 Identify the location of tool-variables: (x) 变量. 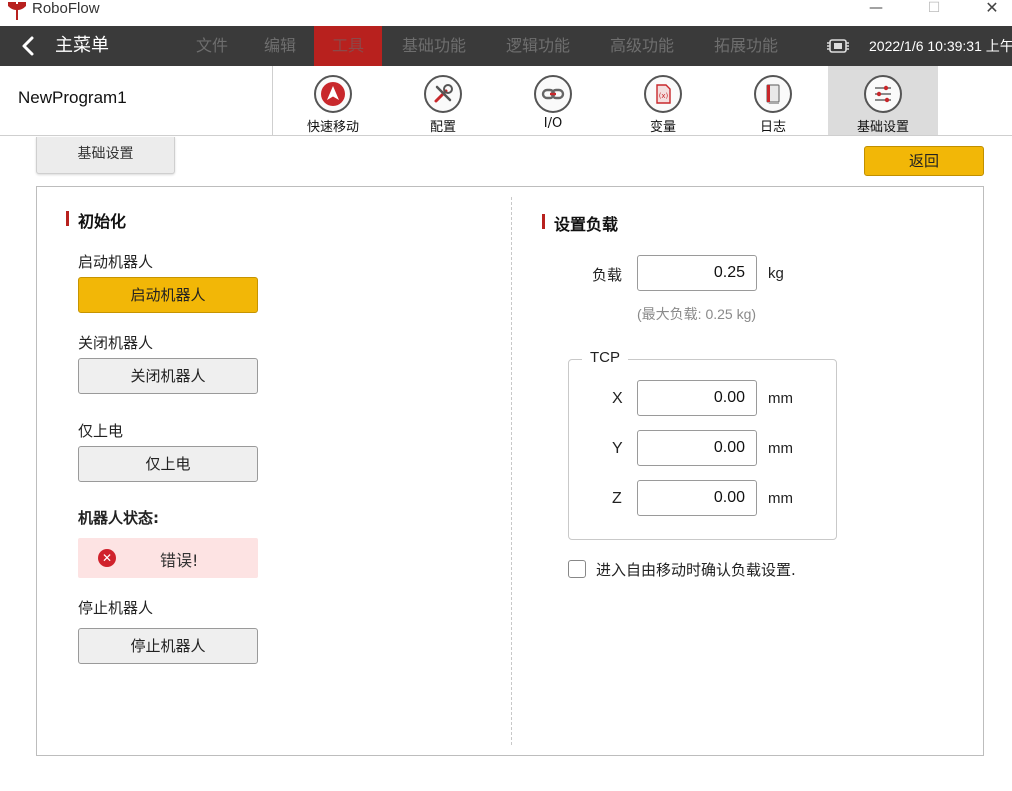
(663, 100).